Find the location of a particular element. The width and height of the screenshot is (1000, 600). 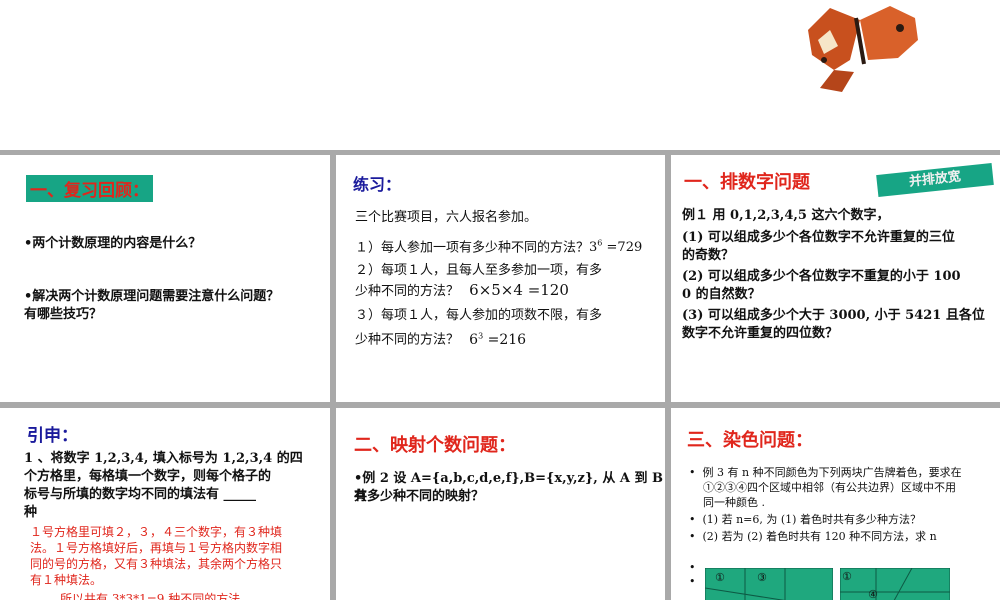

practice-item-3b: 少种不同的方法？ 63 =216 is located at coordinates (440, 338).